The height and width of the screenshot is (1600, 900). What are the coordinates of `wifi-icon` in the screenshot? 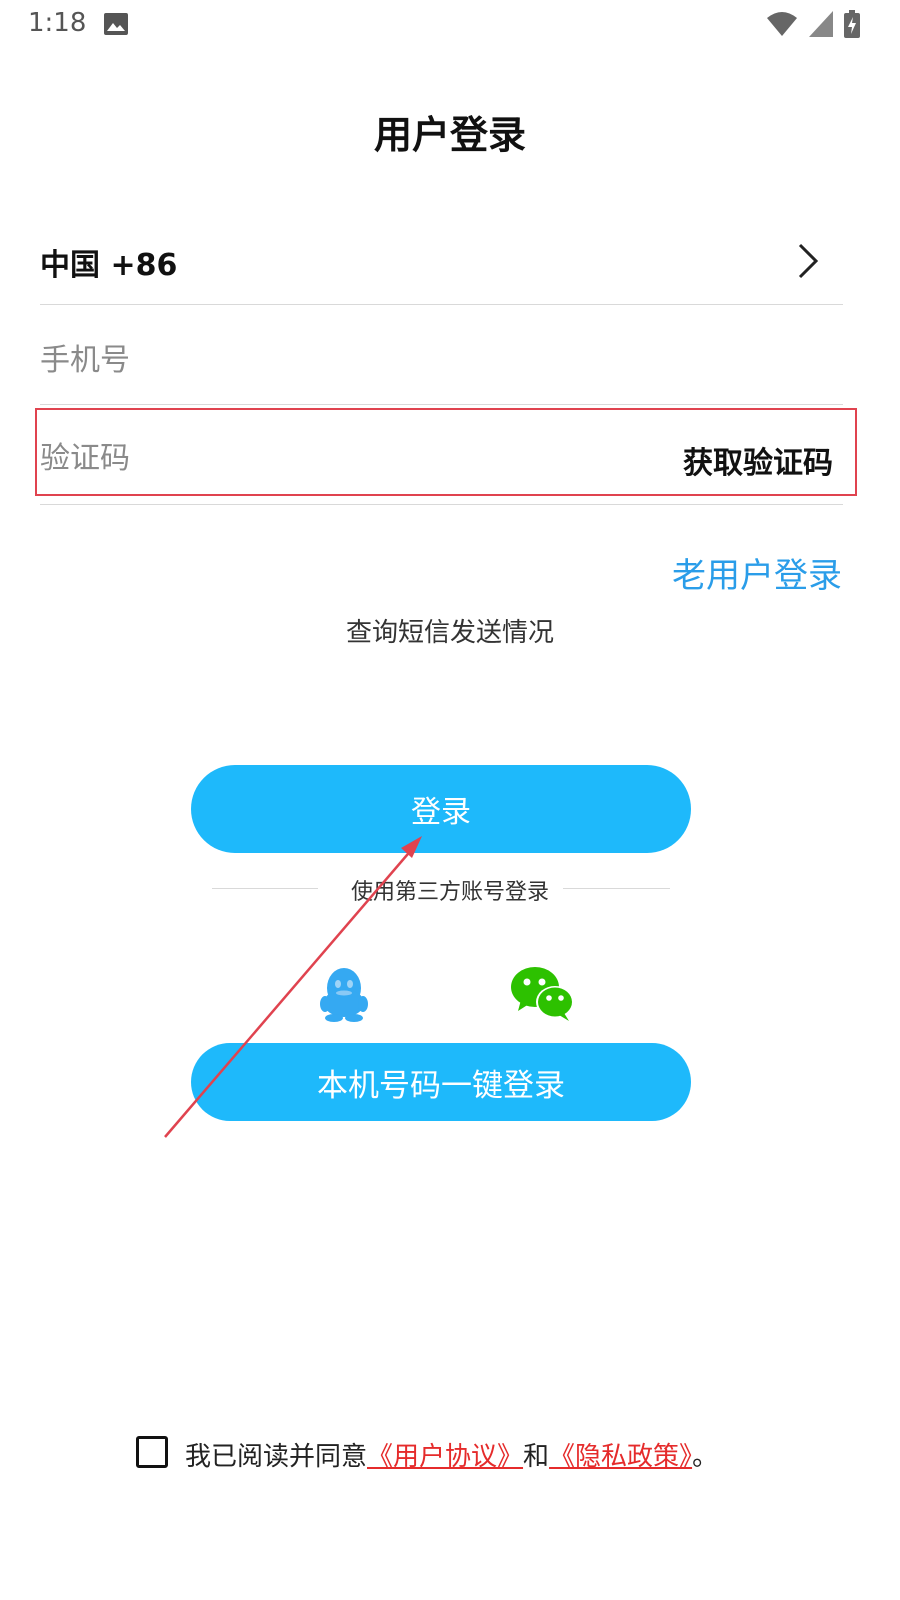 It's located at (781, 24).